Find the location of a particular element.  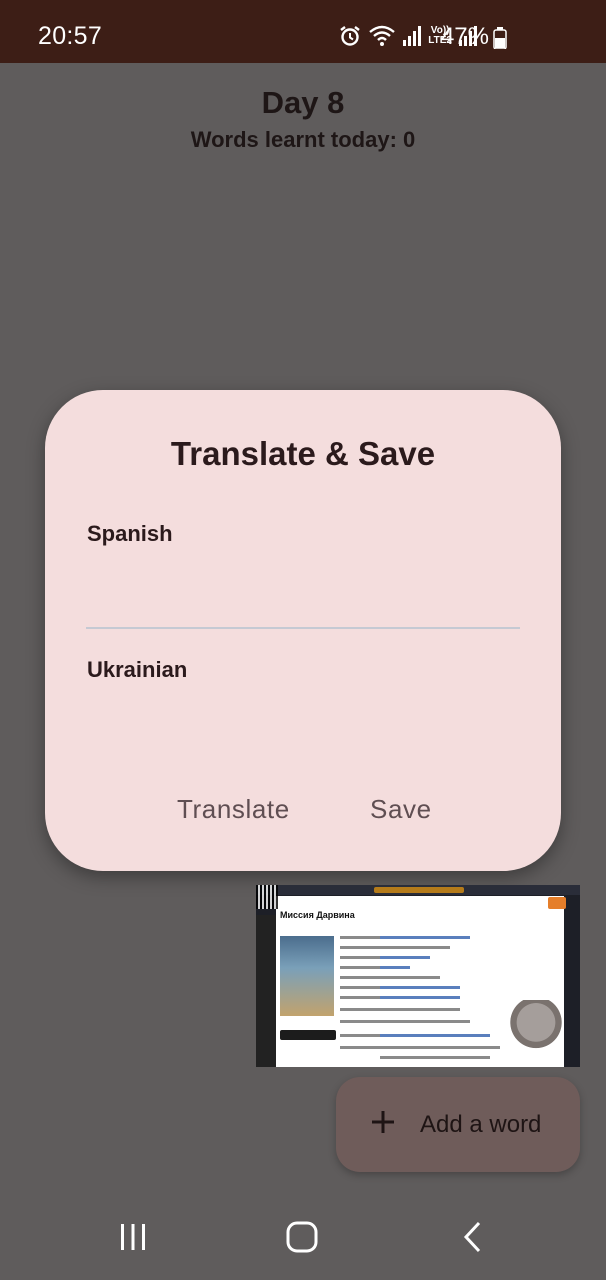

status-time: 20:57 is located at coordinates (70, 36).